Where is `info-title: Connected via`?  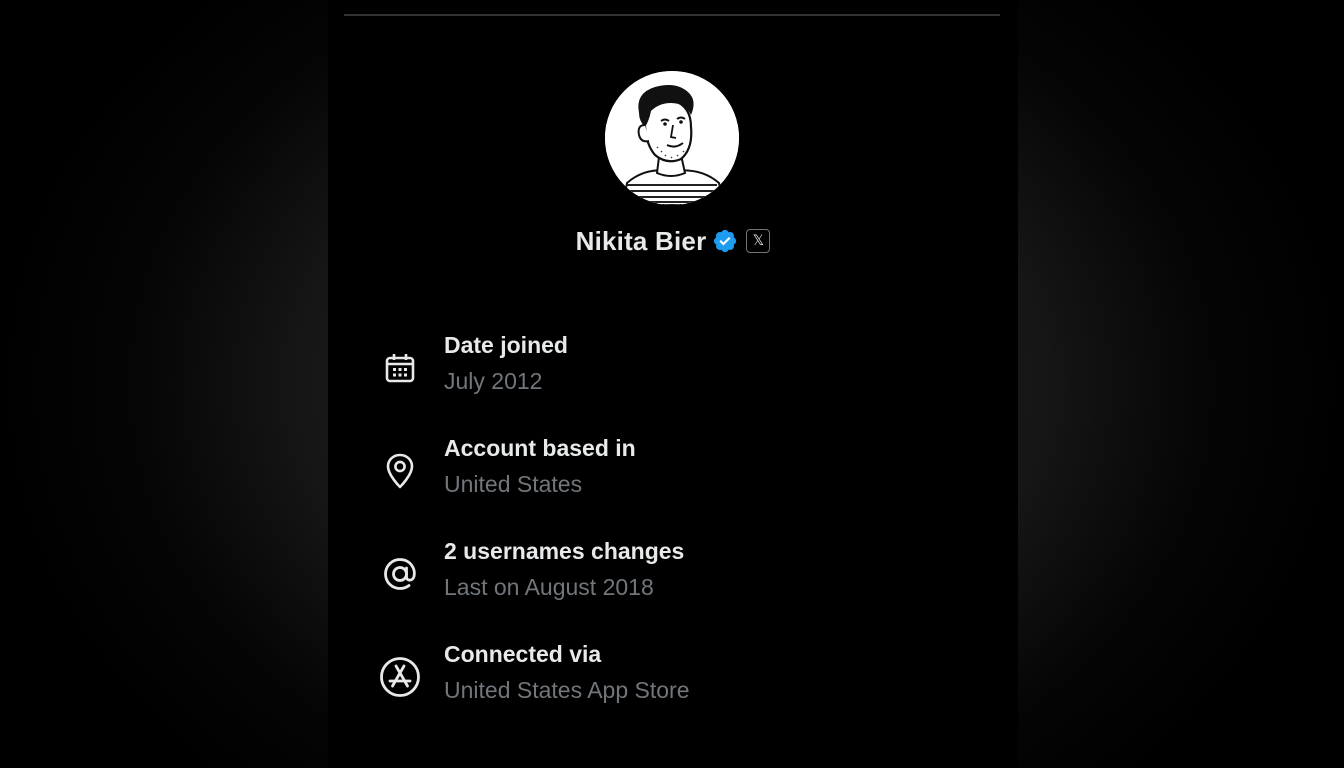 info-title: Connected via is located at coordinates (523, 654).